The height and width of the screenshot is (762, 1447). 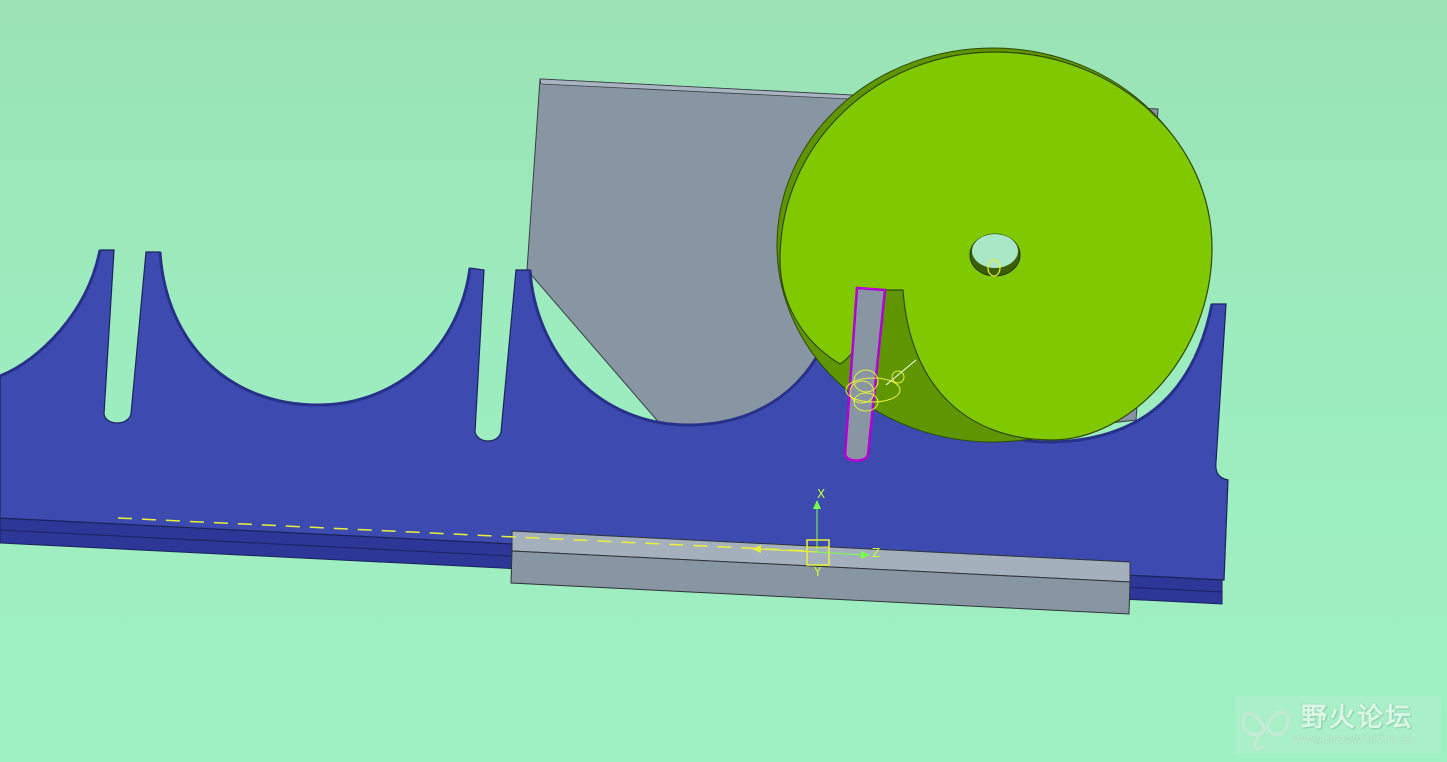 I want to click on axis-x-label: X, so click(x=821, y=494).